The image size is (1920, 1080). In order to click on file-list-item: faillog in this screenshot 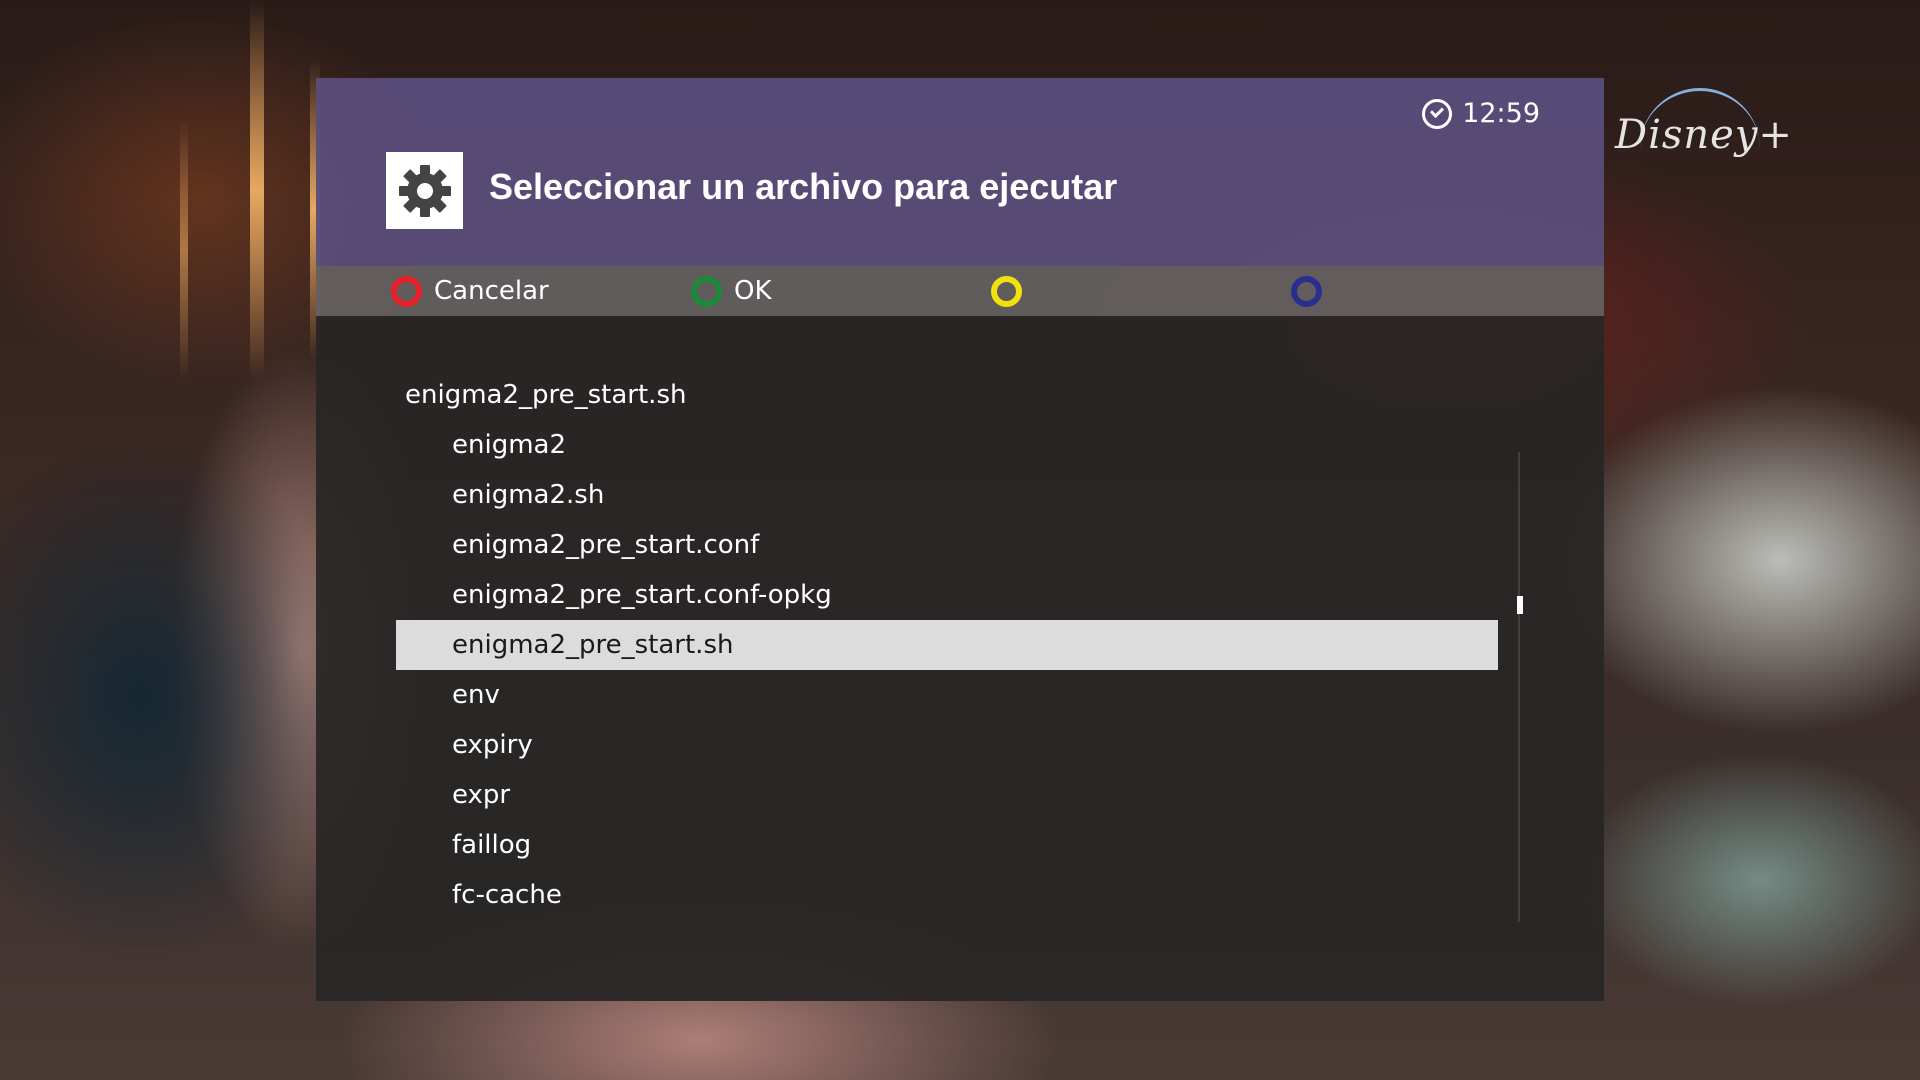, I will do `click(947, 845)`.